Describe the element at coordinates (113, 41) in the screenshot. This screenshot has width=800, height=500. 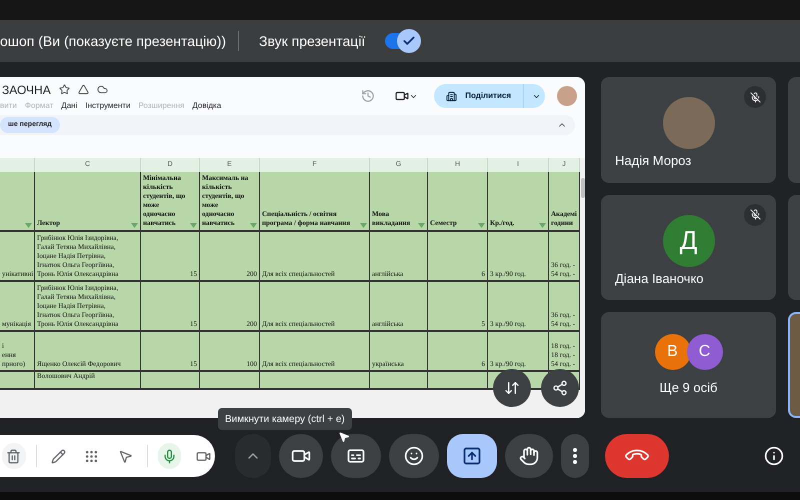
I see `presentation-title: ошоп (Ви (показуєте презентацію))` at that location.